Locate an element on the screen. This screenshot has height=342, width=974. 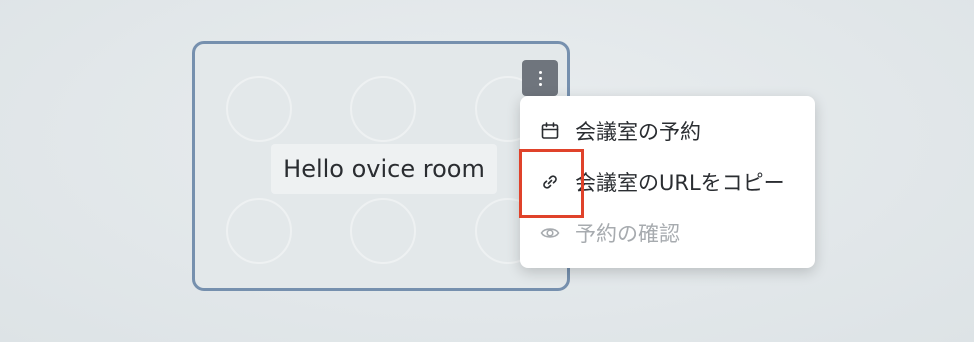
calendar-icon is located at coordinates (550, 131).